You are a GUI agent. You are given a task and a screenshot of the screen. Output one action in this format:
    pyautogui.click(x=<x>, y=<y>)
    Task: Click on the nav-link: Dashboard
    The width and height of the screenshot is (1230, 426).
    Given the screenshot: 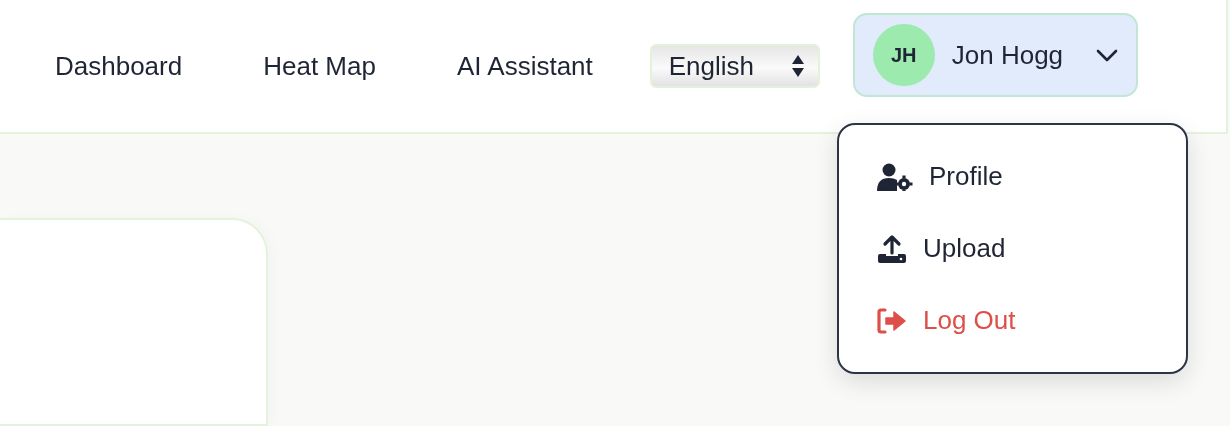 What is the action you would take?
    pyautogui.click(x=119, y=66)
    